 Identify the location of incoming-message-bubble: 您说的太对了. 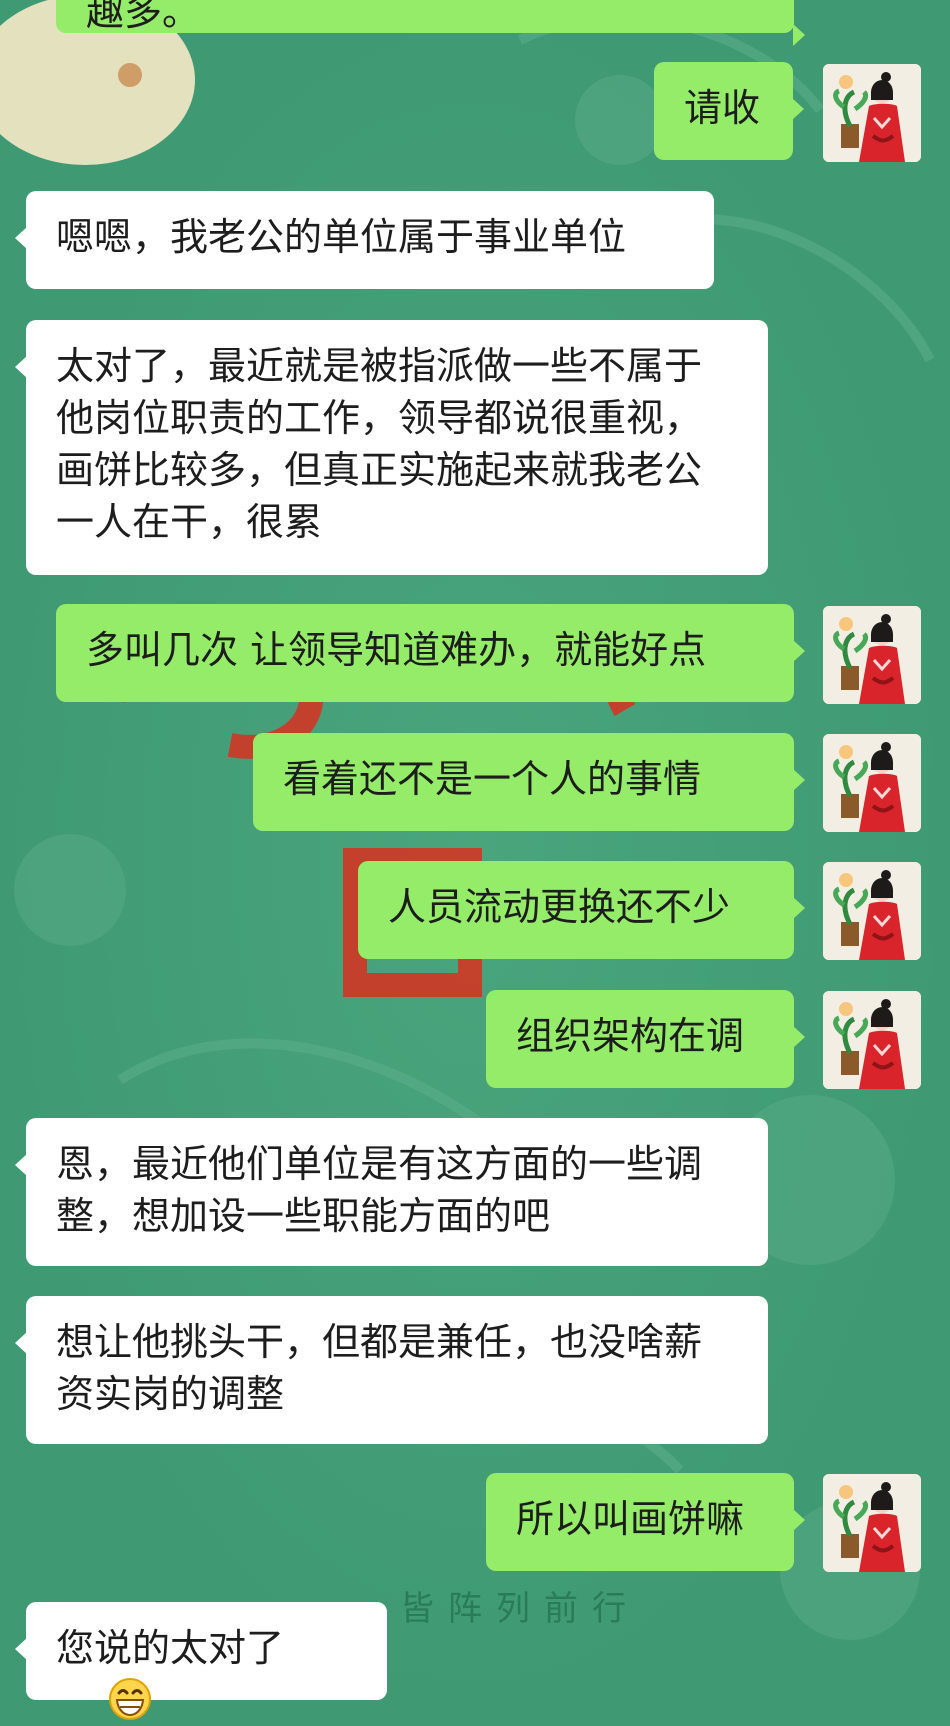
(201, 1661).